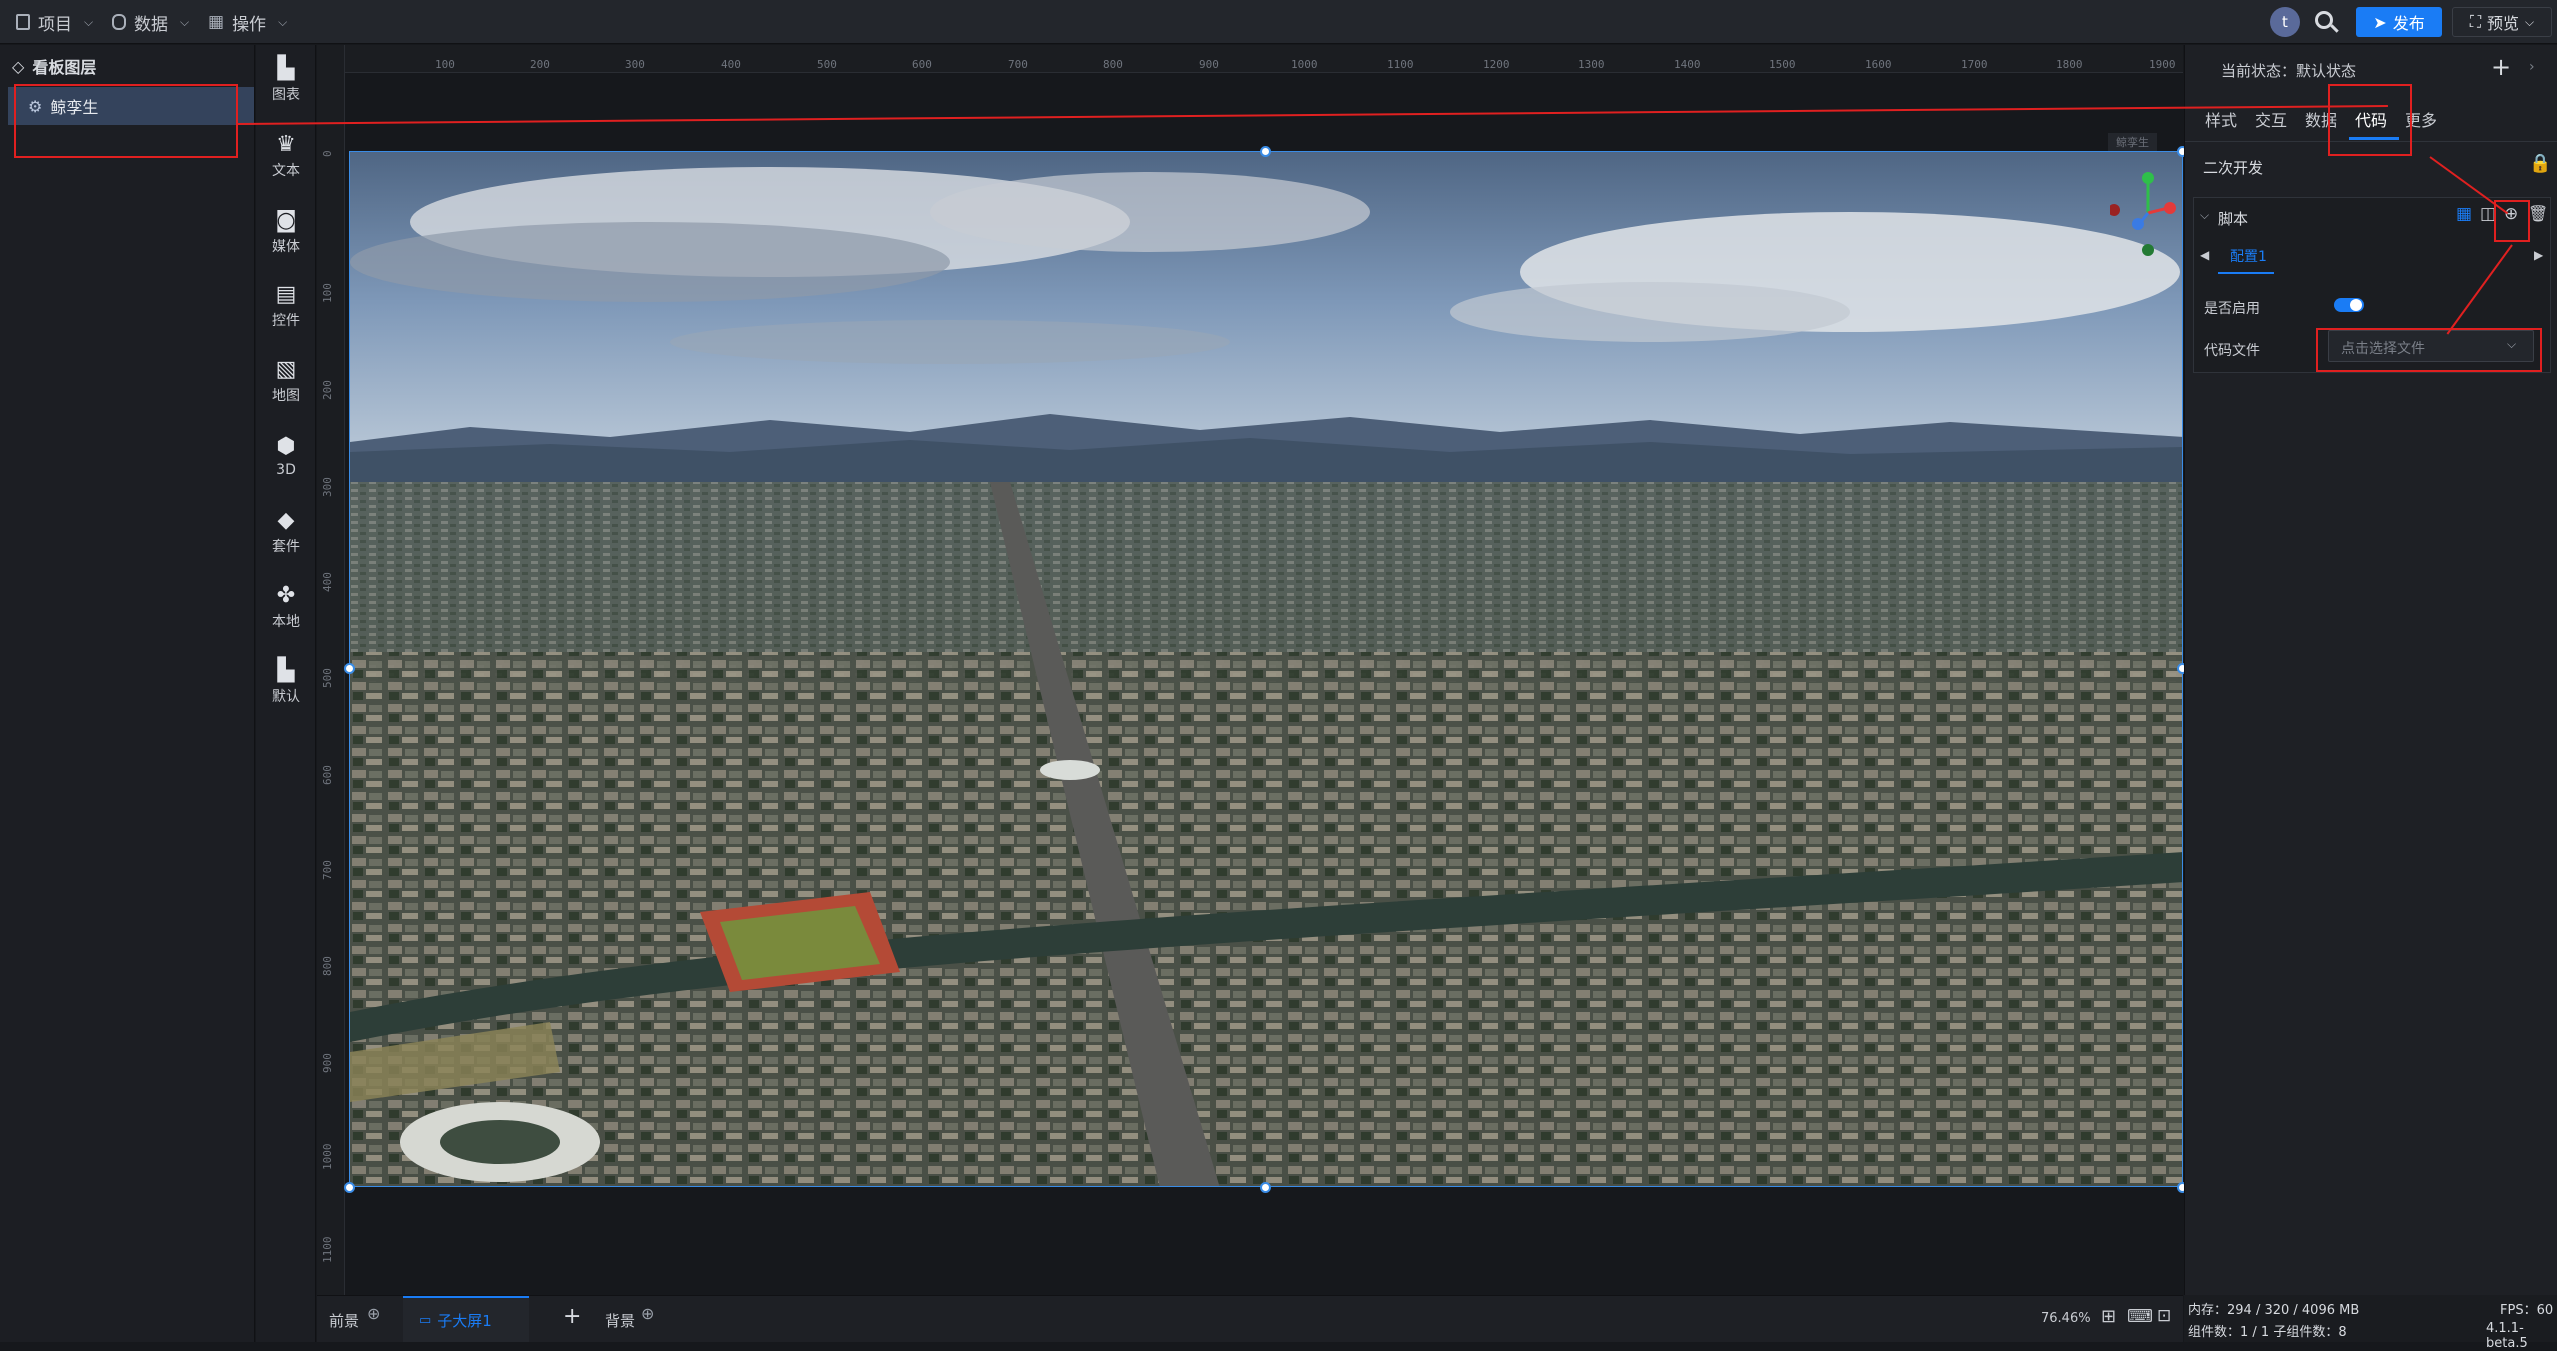  I want to click on component-text: ♛ 文本, so click(286, 157).